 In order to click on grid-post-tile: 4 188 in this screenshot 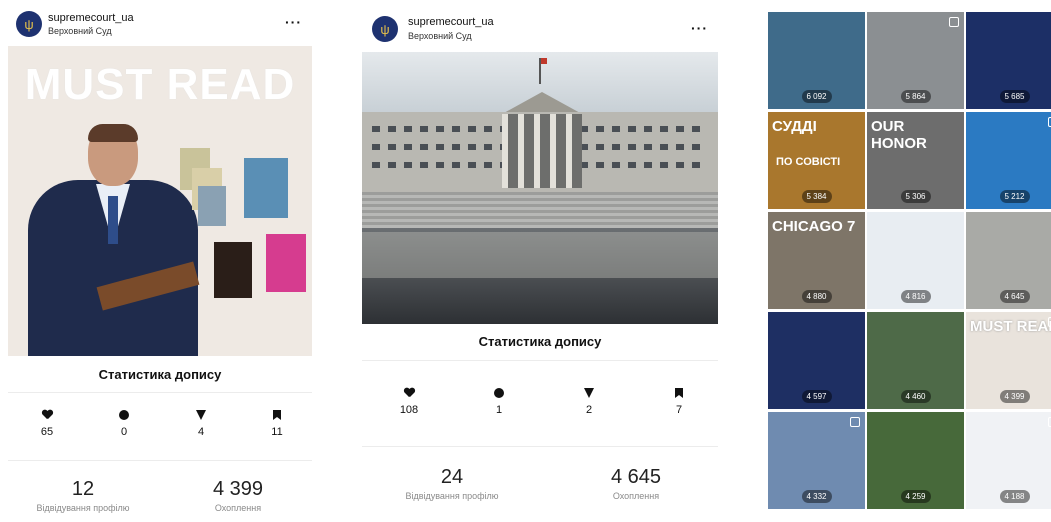, I will do `click(1008, 460)`.